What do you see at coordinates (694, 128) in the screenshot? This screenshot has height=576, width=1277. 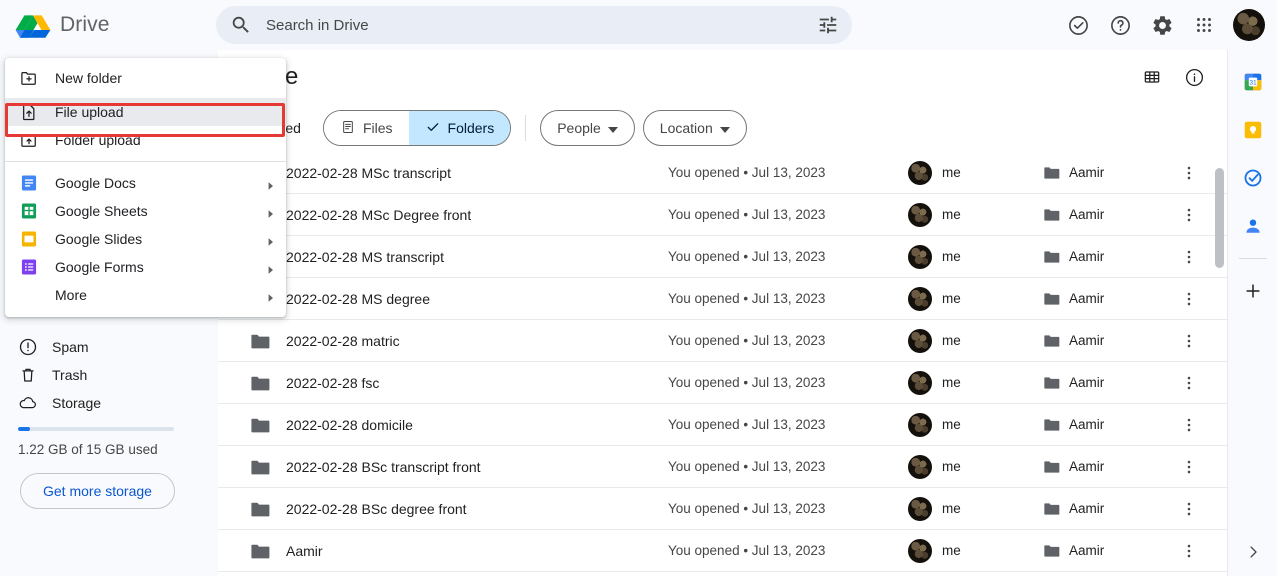 I see `chip-location: Location` at bounding box center [694, 128].